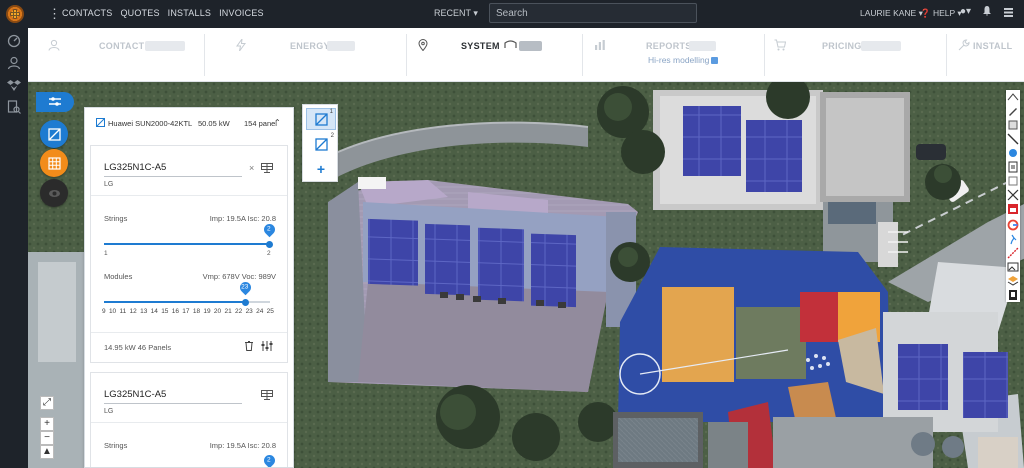  Describe the element at coordinates (683, 60) in the screenshot. I see `hires-modelling-toggle: Hi-res modelling` at that location.